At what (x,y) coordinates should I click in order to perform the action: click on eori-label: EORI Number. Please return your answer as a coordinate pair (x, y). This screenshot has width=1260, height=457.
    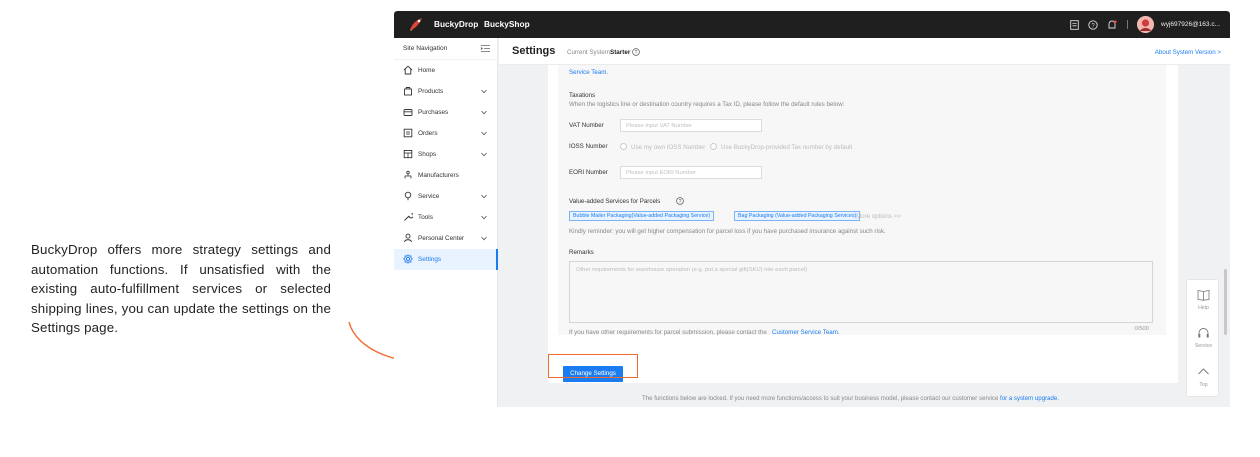
    Looking at the image, I should click on (588, 172).